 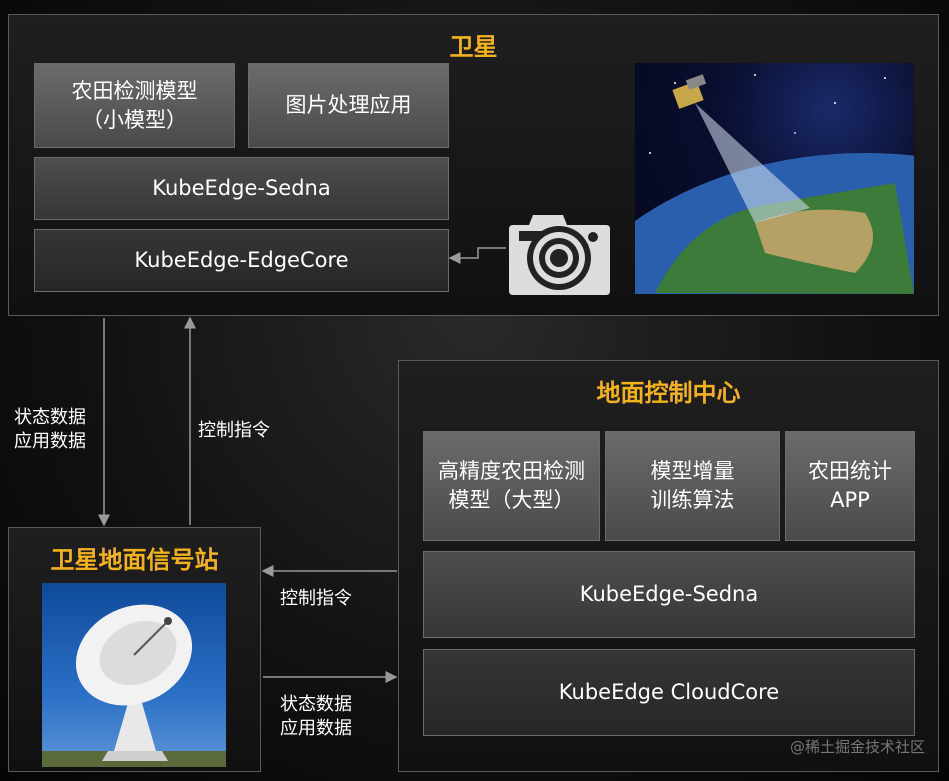 What do you see at coordinates (316, 728) in the screenshot?
I see `link-app-data-label-2: 应用数据` at bounding box center [316, 728].